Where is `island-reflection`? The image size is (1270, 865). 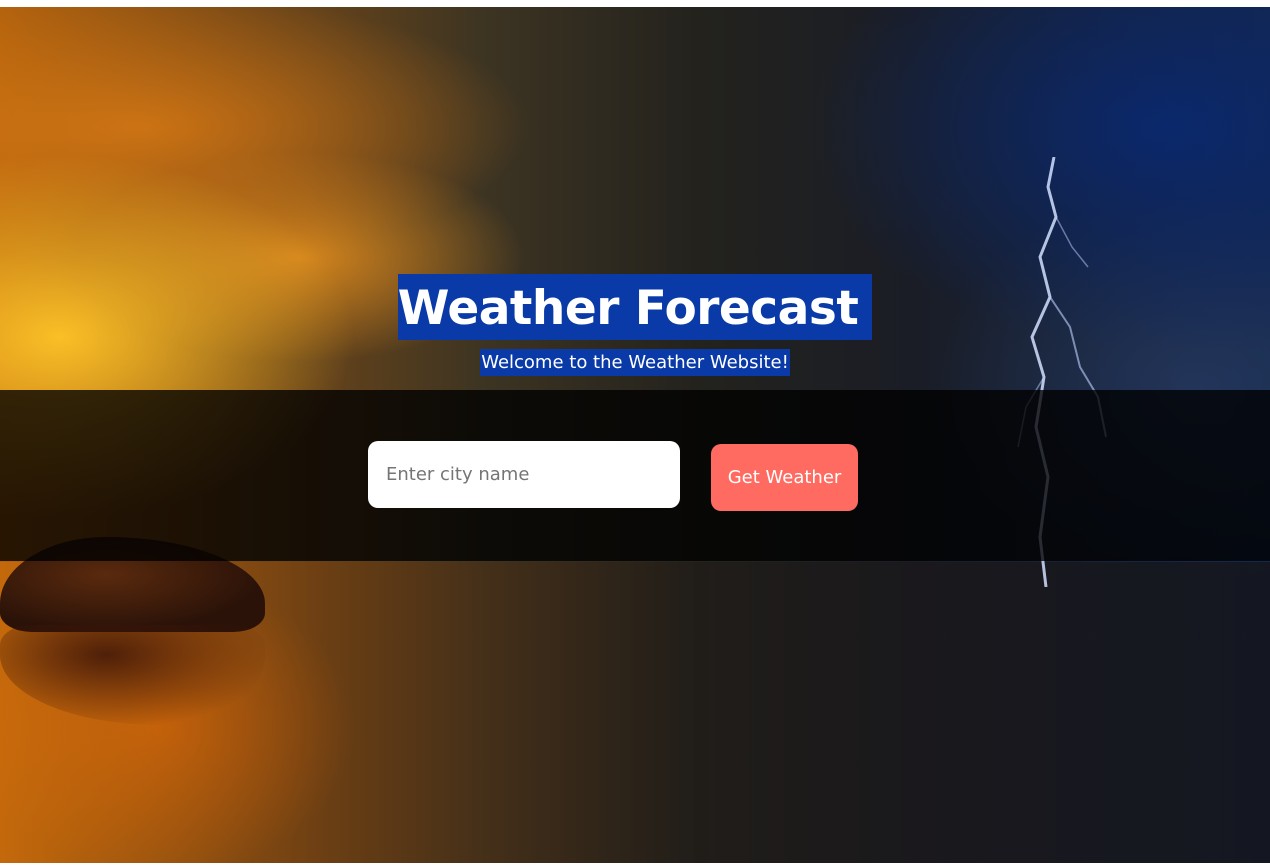 island-reflection is located at coordinates (132, 675).